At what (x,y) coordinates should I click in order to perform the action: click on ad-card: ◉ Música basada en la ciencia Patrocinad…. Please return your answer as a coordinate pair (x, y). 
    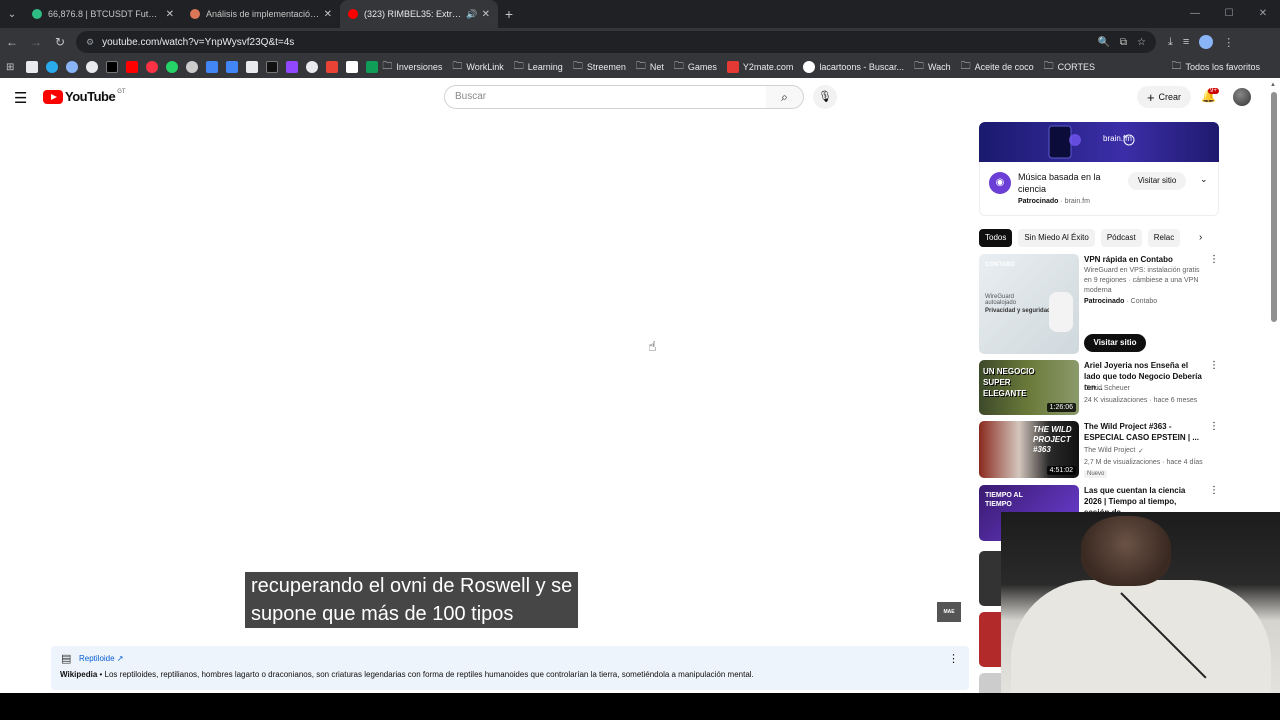
    Looking at the image, I should click on (1099, 189).